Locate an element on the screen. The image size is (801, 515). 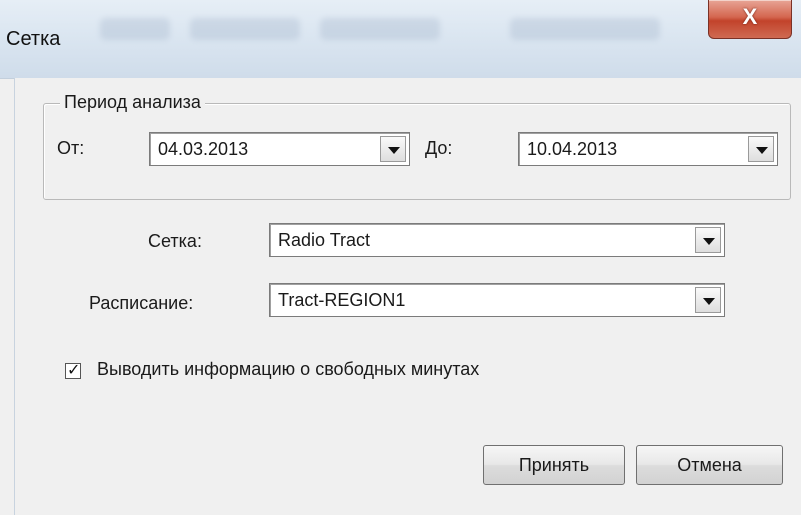
schedule-select: Tract-REGION1 is located at coordinates (497, 300).